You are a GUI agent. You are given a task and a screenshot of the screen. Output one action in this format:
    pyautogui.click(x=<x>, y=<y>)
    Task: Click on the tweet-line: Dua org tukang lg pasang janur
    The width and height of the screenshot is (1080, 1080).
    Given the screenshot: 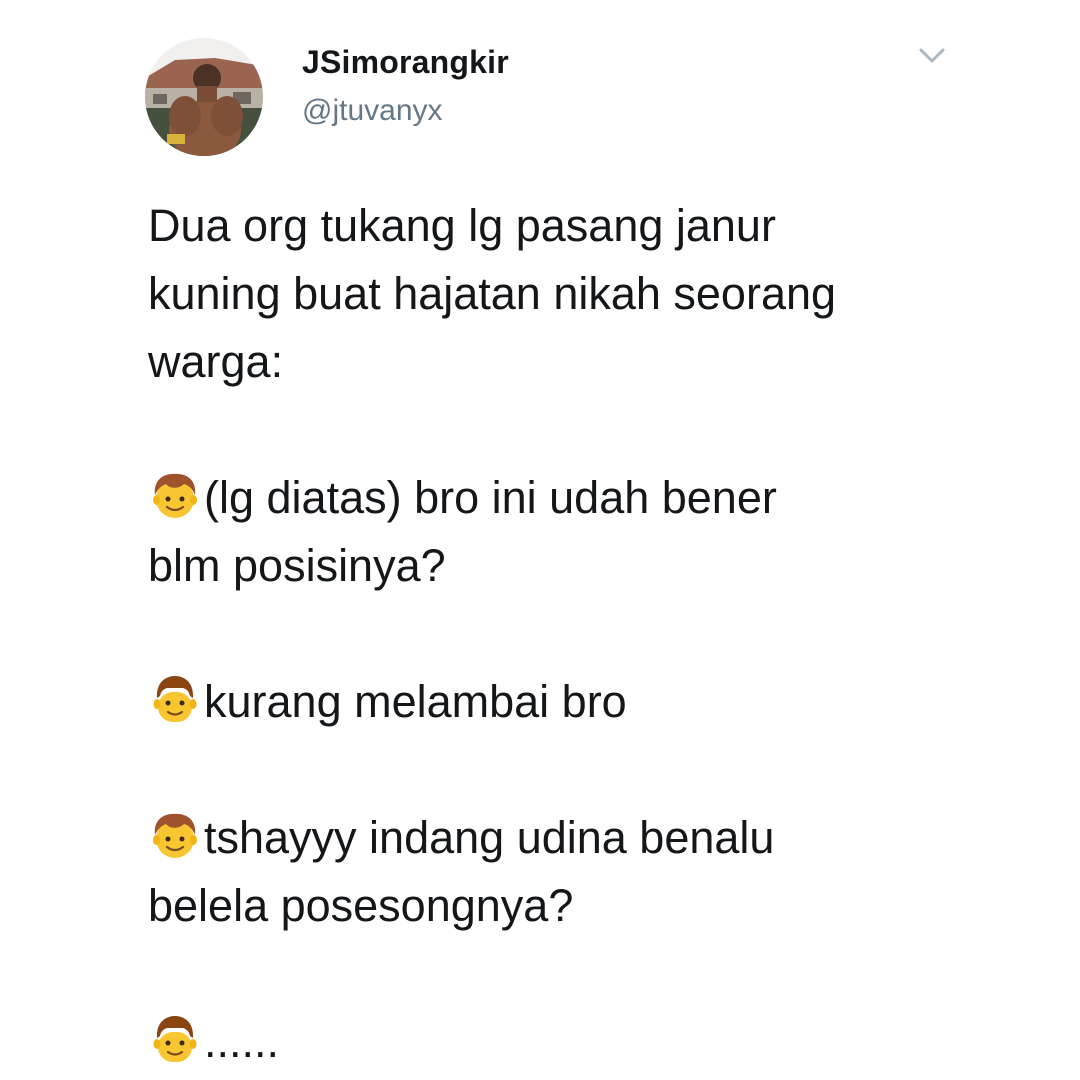 What is the action you would take?
    pyautogui.click(x=578, y=226)
    